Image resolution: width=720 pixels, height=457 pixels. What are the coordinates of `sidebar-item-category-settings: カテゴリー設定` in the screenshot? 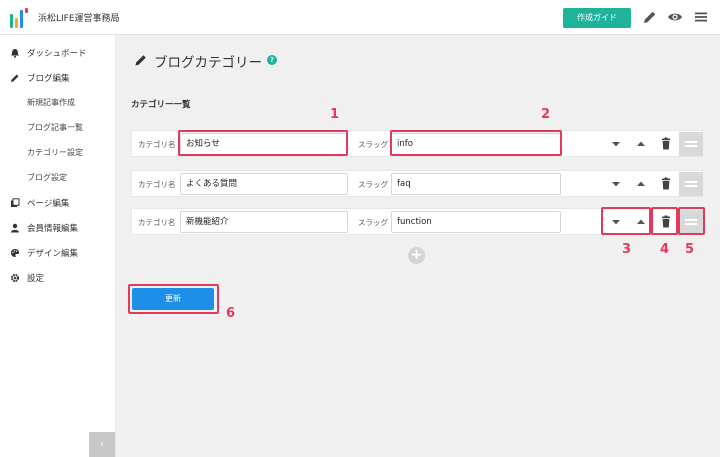 It's located at (58, 153).